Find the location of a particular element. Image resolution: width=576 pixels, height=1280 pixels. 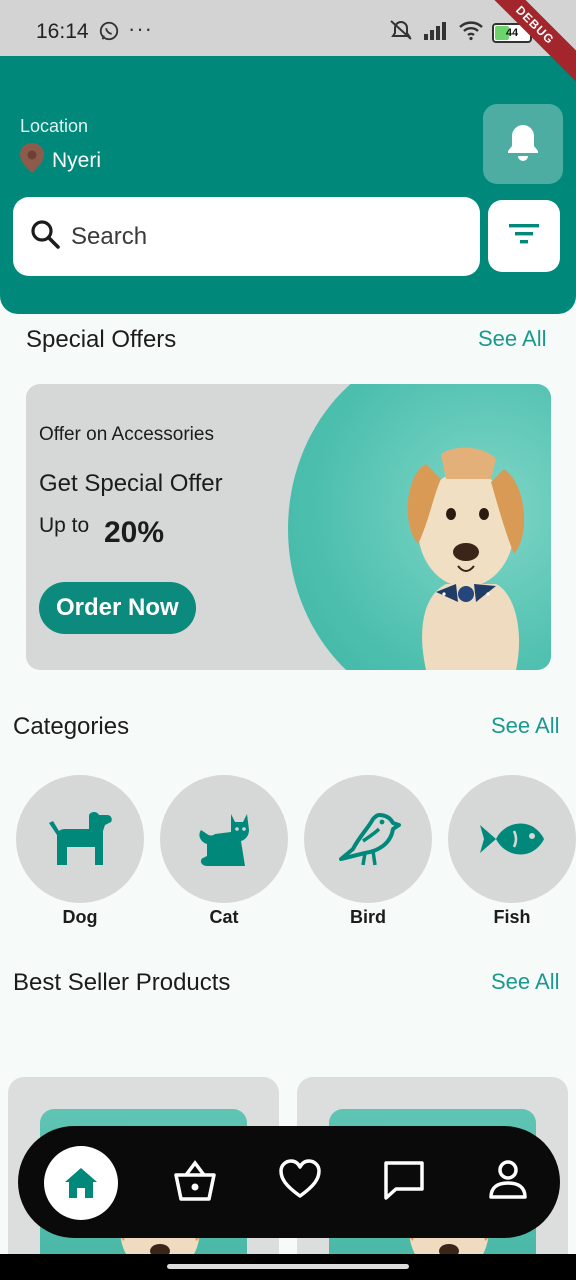

gesture-handle is located at coordinates (288, 1266).